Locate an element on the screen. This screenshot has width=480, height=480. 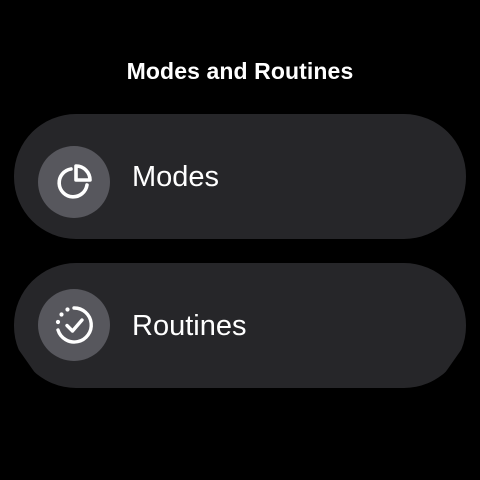
page-title: Modes and Routines is located at coordinates (240, 71).